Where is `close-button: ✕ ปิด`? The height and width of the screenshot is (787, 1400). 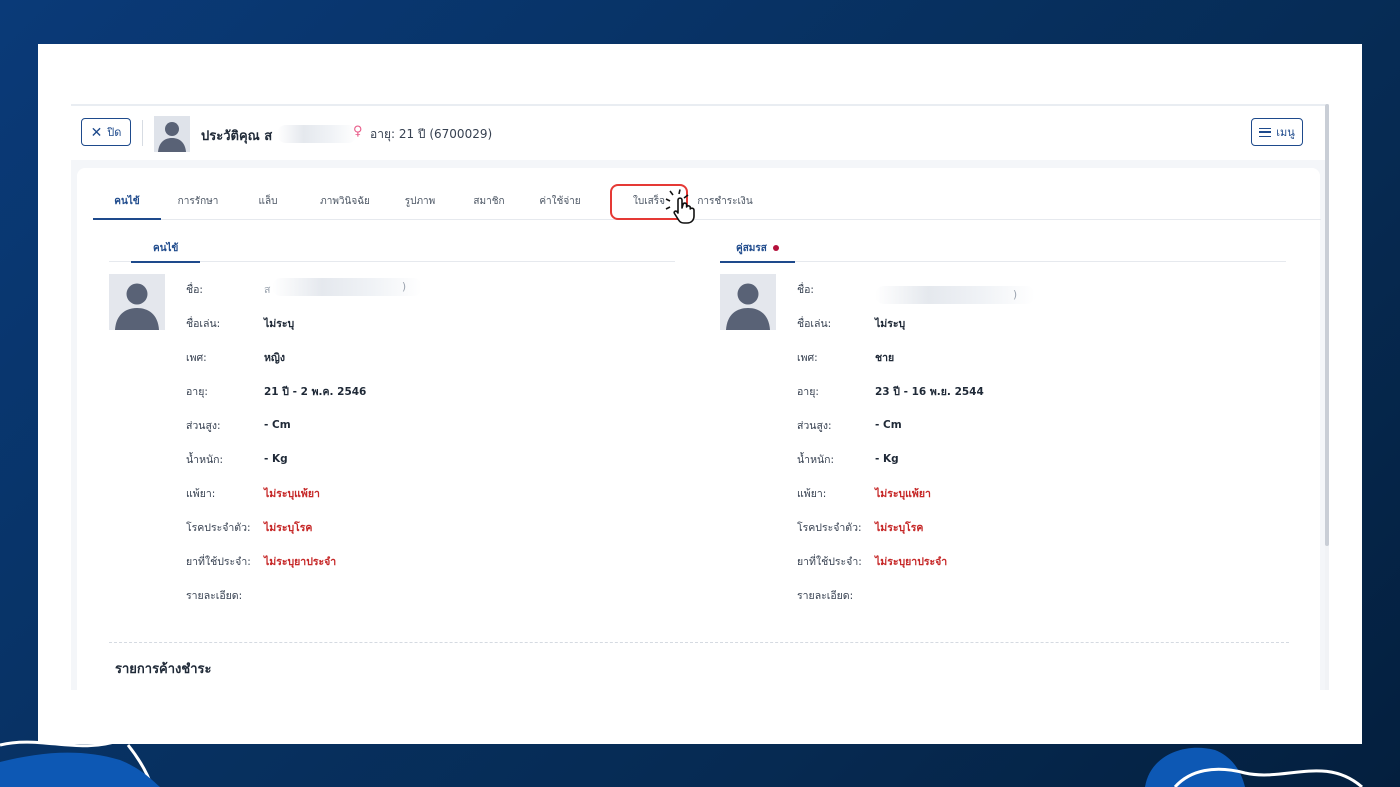
close-button: ✕ ปิด is located at coordinates (106, 132).